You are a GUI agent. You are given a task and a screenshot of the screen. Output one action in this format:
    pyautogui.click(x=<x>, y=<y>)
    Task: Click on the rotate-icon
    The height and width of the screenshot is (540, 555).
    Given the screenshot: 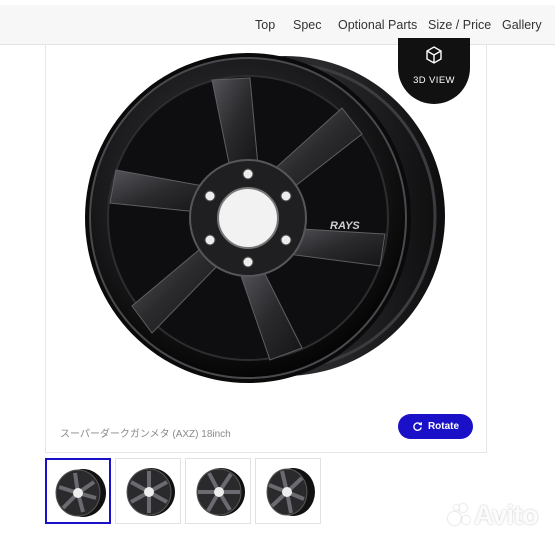 What is the action you would take?
    pyautogui.click(x=417, y=426)
    